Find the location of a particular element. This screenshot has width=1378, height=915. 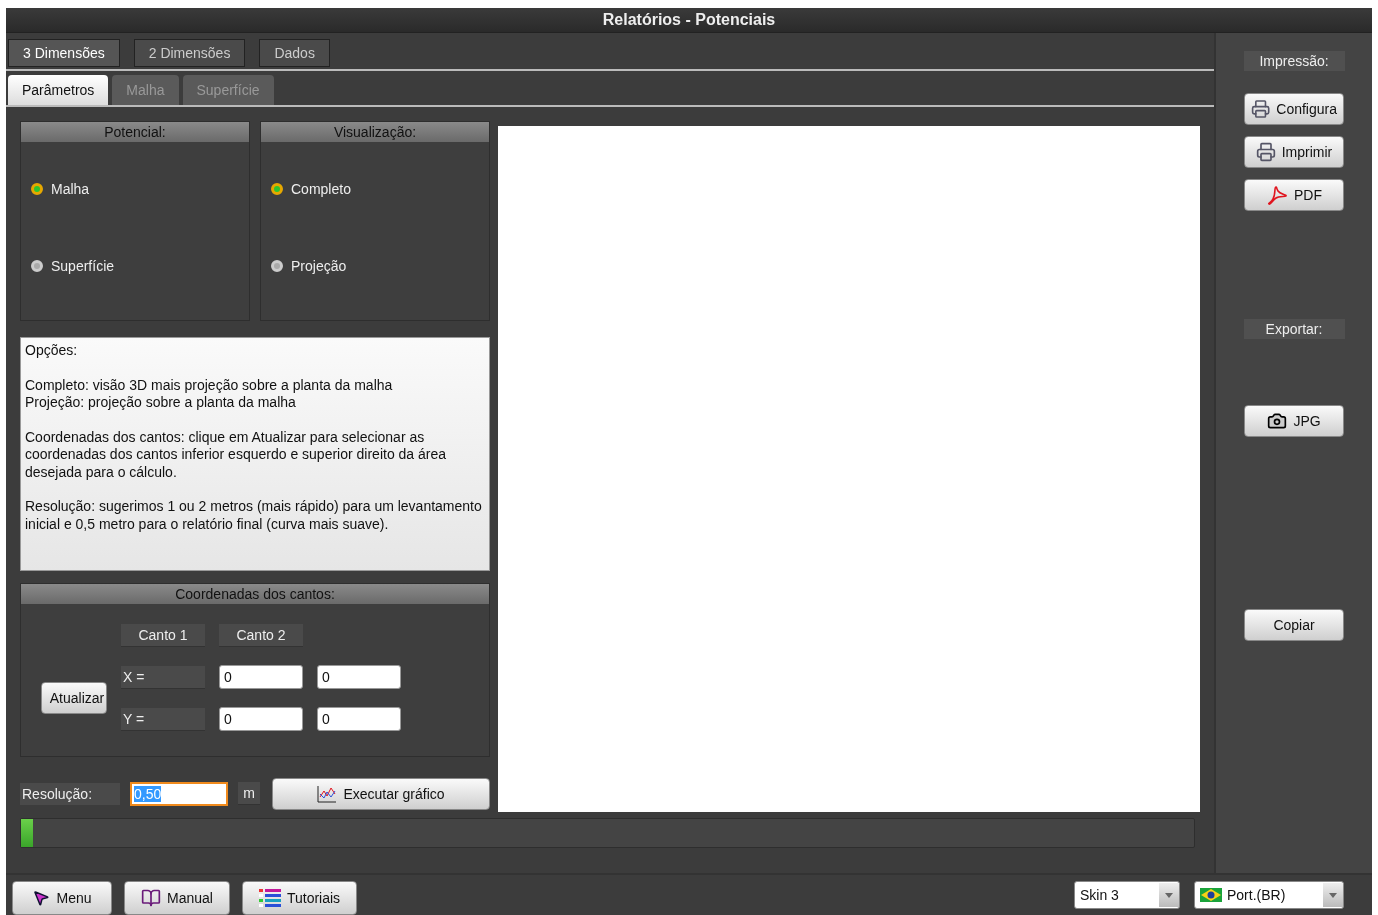

group-header: Visualização: is located at coordinates (375, 132).